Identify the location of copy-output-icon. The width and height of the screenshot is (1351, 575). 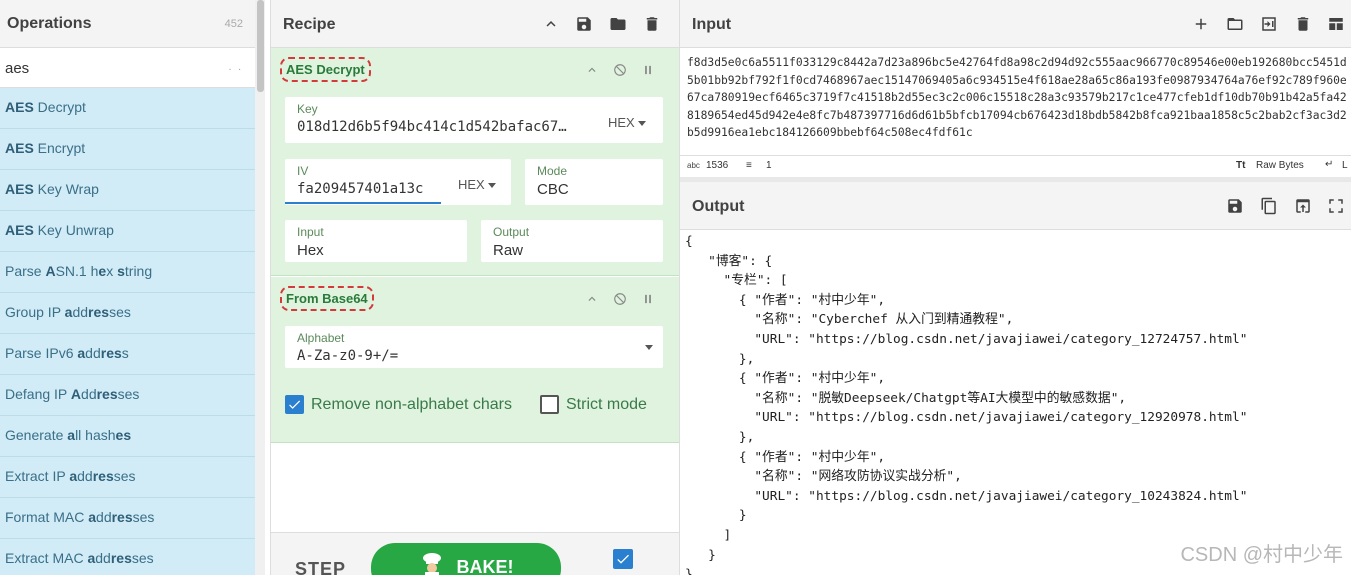
(1269, 206).